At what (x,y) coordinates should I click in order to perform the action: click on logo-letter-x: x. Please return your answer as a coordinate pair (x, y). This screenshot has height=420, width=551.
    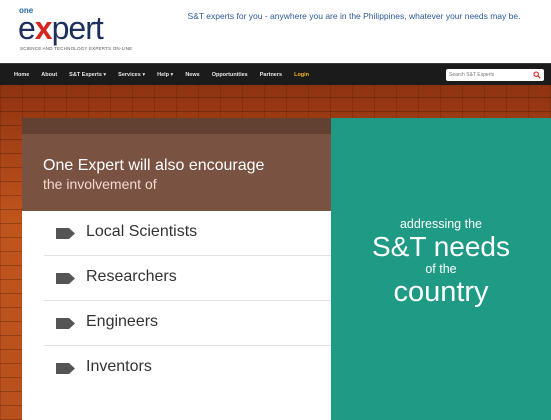
    Looking at the image, I should click on (43, 28).